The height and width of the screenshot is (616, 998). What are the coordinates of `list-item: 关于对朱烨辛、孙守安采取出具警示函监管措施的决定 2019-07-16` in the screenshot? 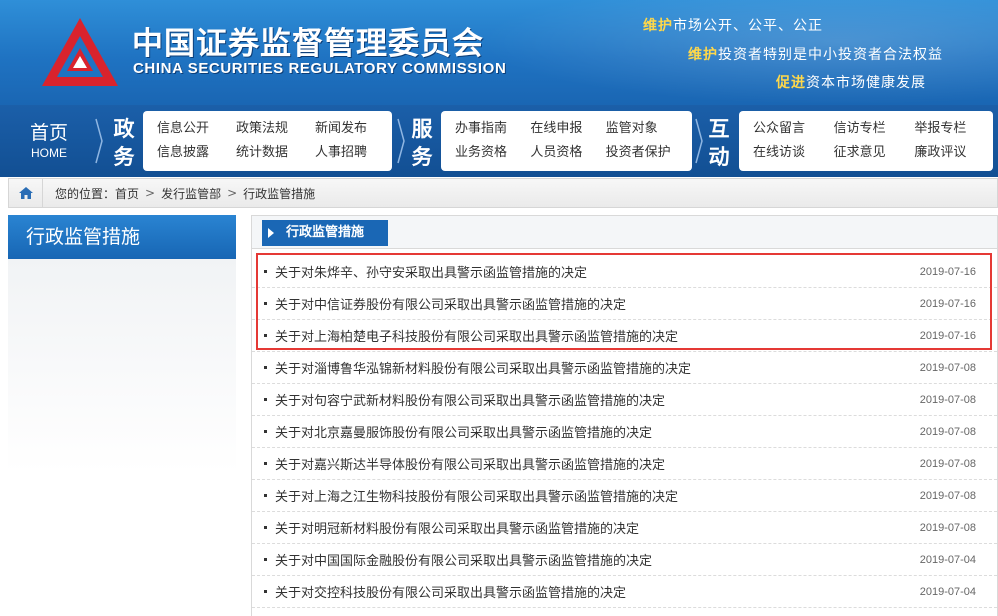 It's located at (624, 272).